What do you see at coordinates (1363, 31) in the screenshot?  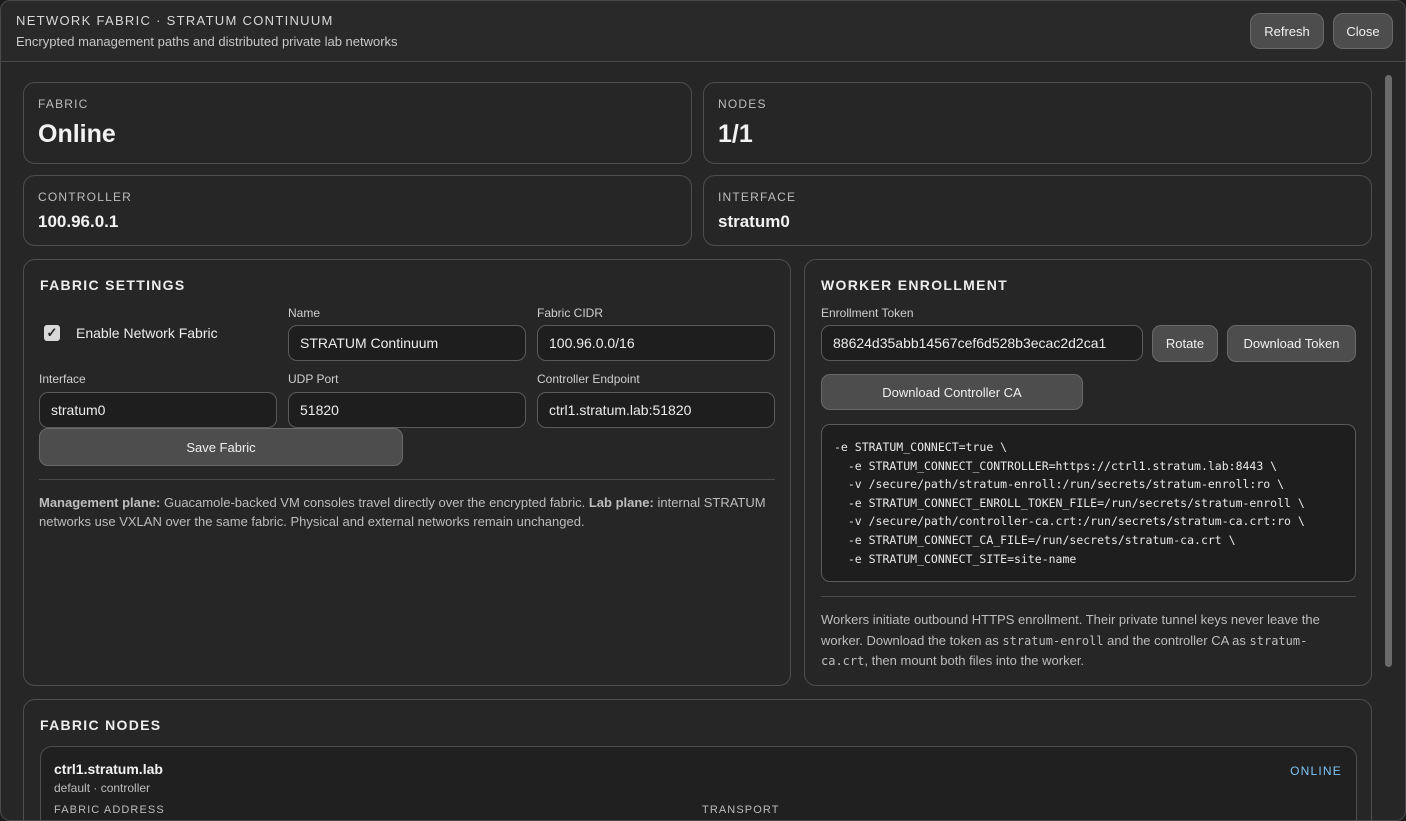 I see `close-button: Close` at bounding box center [1363, 31].